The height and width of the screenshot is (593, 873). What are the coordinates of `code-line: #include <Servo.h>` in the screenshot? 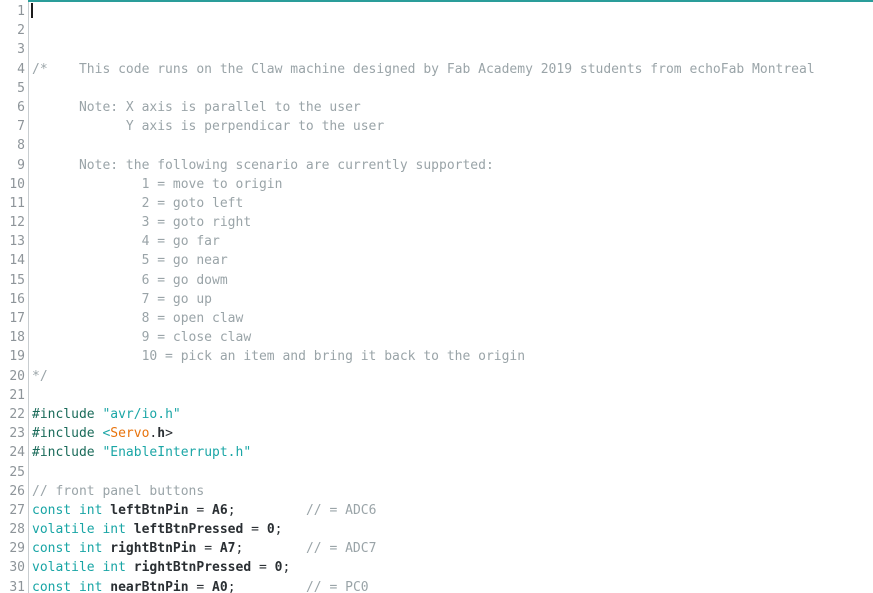 It's located at (452, 433).